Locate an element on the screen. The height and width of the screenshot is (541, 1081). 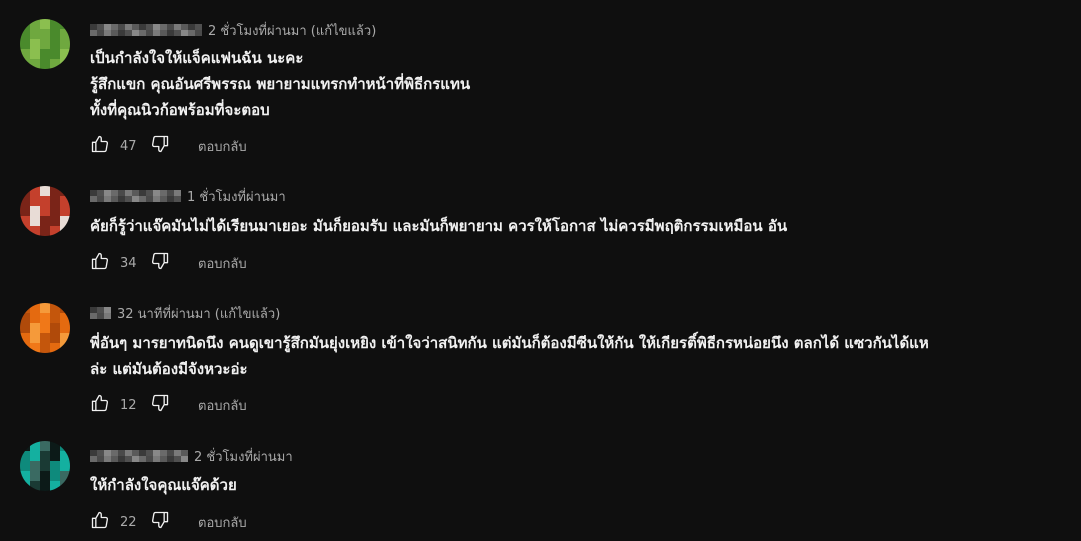
timestamp: 32 นาทีที่ผ่านมา (แก้ไขแล้ว) is located at coordinates (198, 313).